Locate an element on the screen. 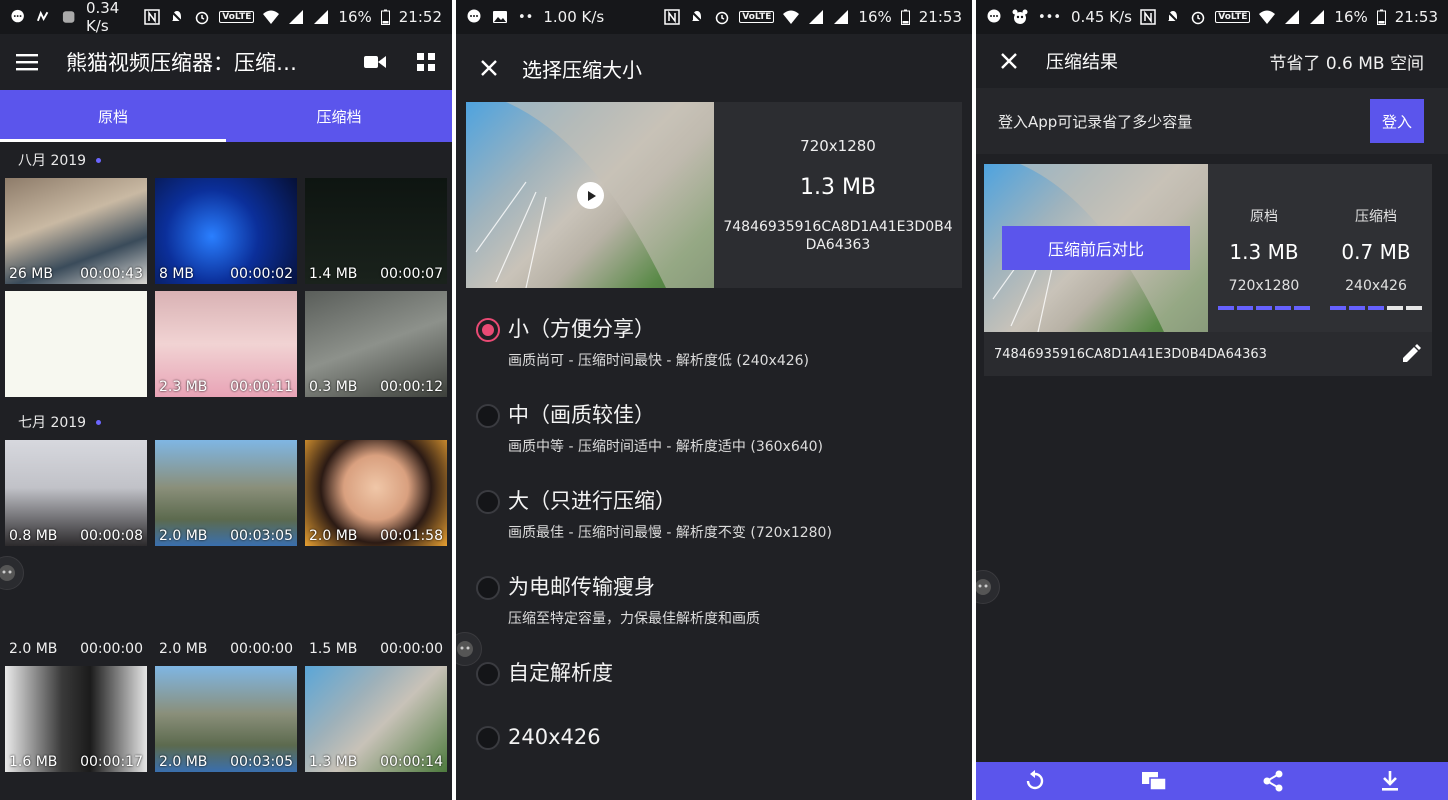  video-thumbnail: 0.3 MB 00:00:12 is located at coordinates (376, 344).